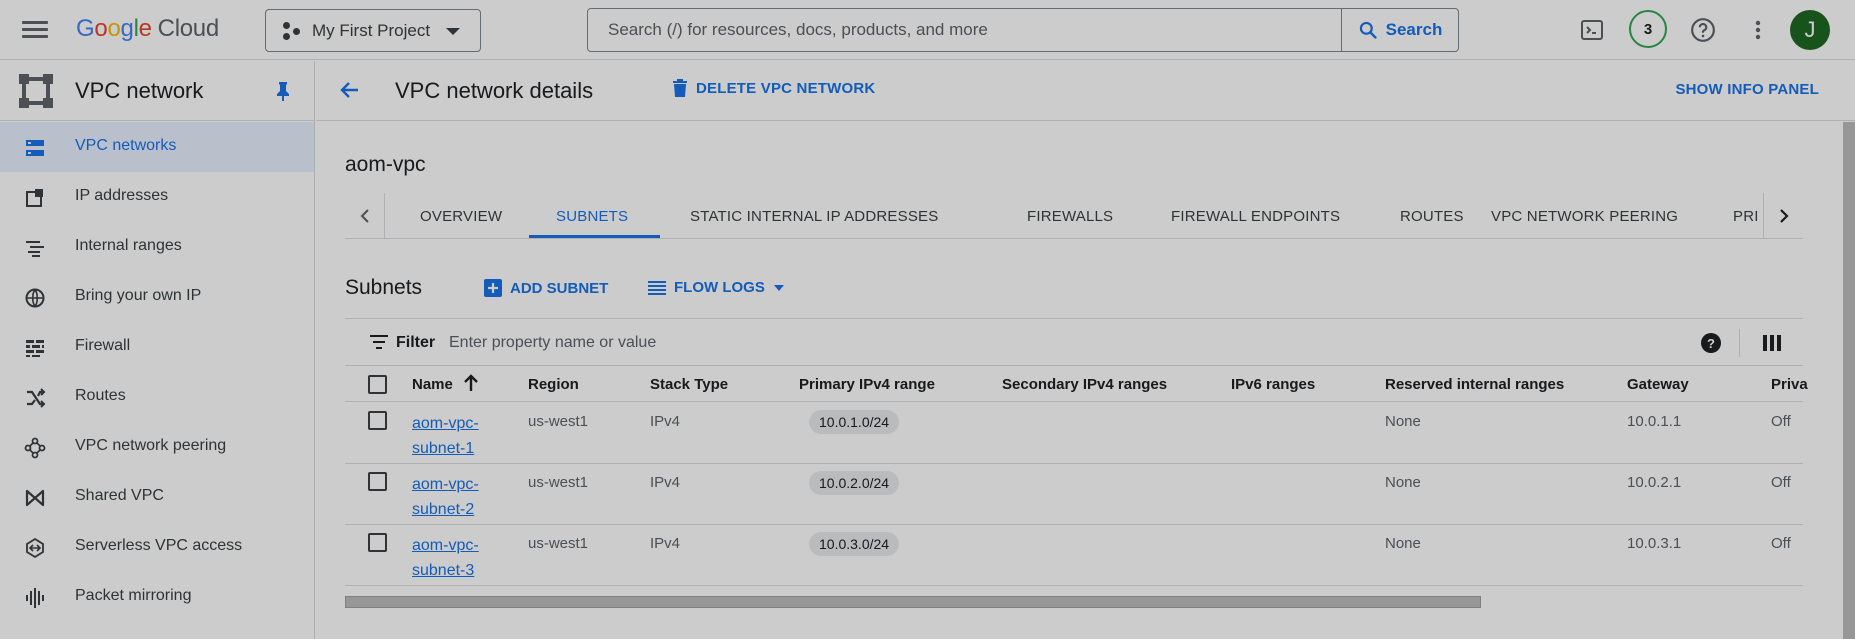 Image resolution: width=1855 pixels, height=639 pixels. Describe the element at coordinates (494, 90) in the screenshot. I see `page-title: VPC network details` at that location.